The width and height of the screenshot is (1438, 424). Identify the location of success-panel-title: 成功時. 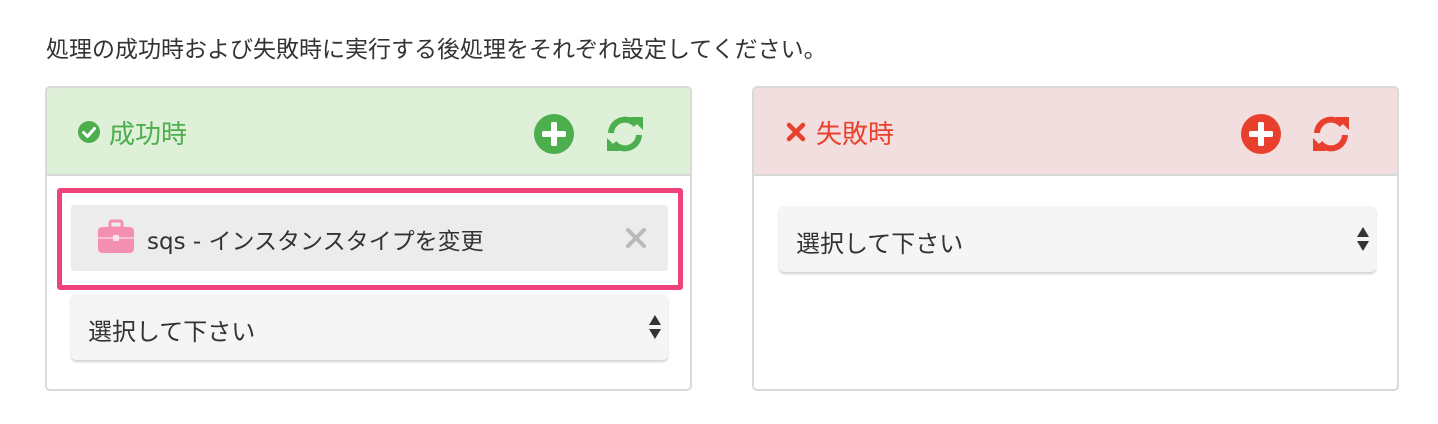
(132, 132).